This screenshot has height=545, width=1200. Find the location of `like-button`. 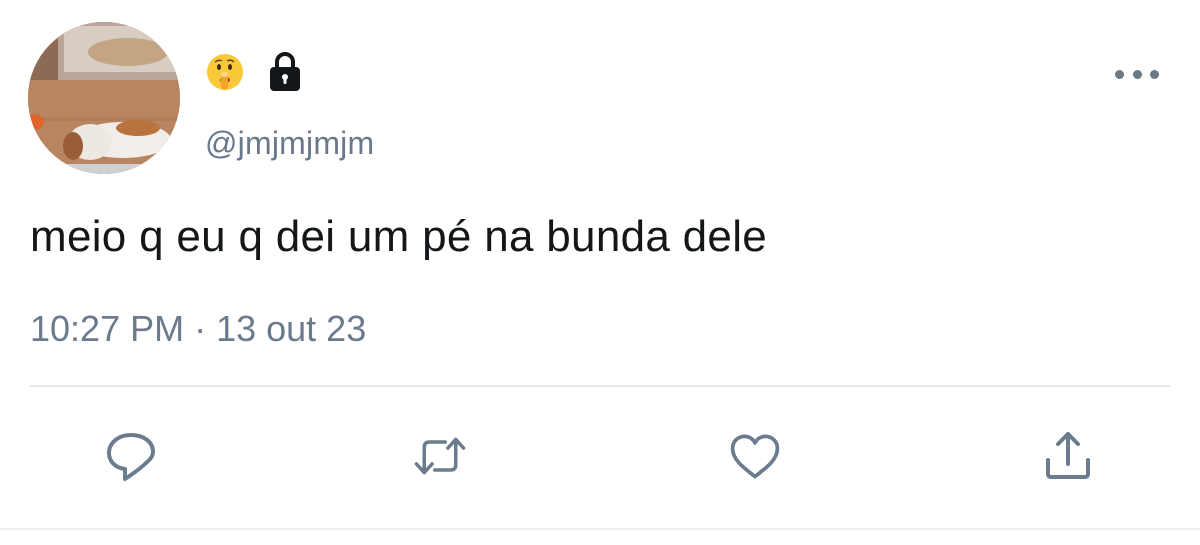

like-button is located at coordinates (755, 456).